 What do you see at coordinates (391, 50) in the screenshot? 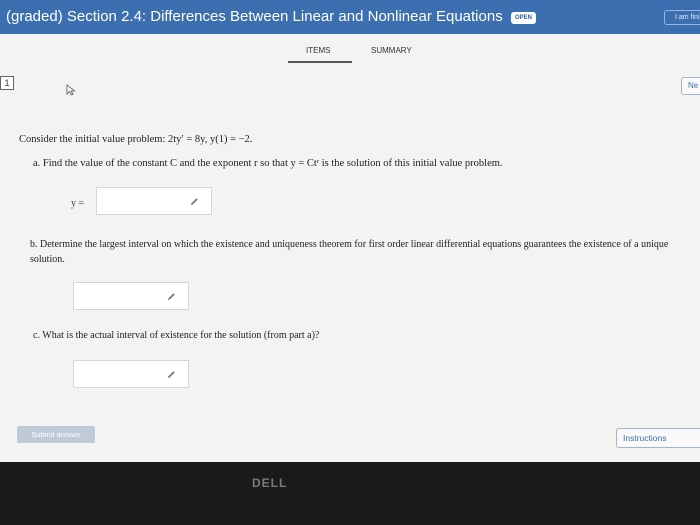
I see `tab-summary: SUMMARY` at bounding box center [391, 50].